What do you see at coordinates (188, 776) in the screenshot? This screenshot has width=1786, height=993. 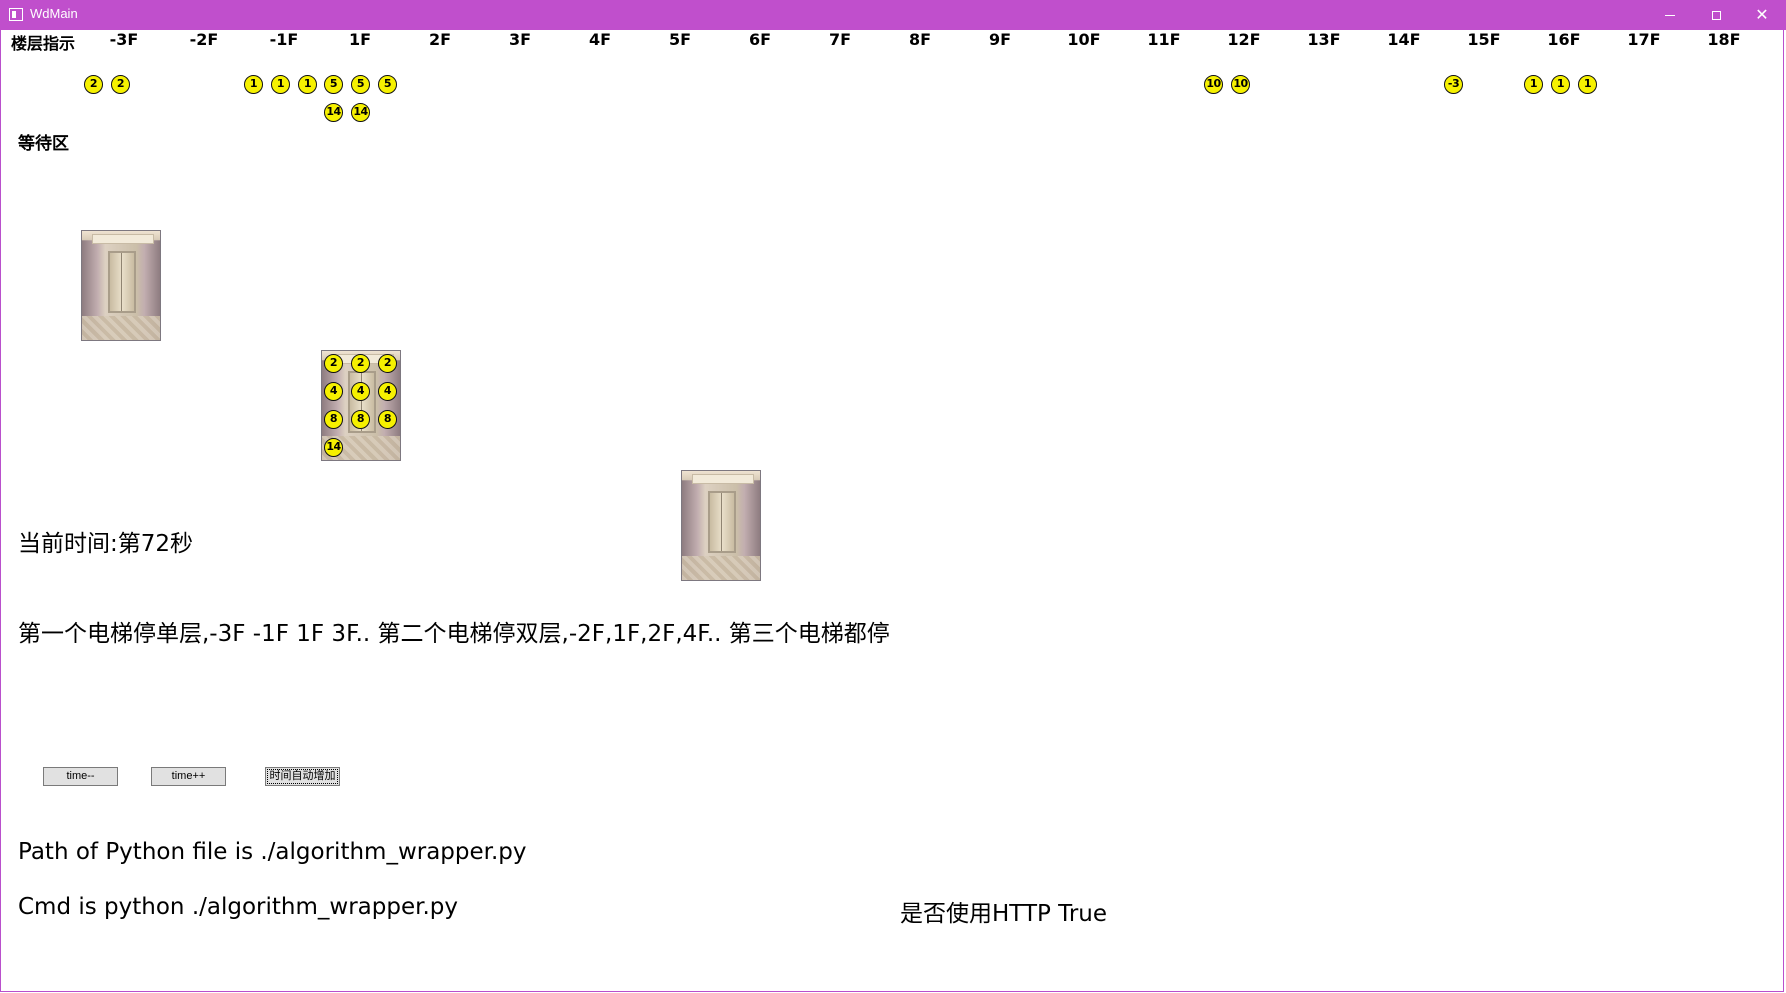 I see `time-increment-button: time++` at bounding box center [188, 776].